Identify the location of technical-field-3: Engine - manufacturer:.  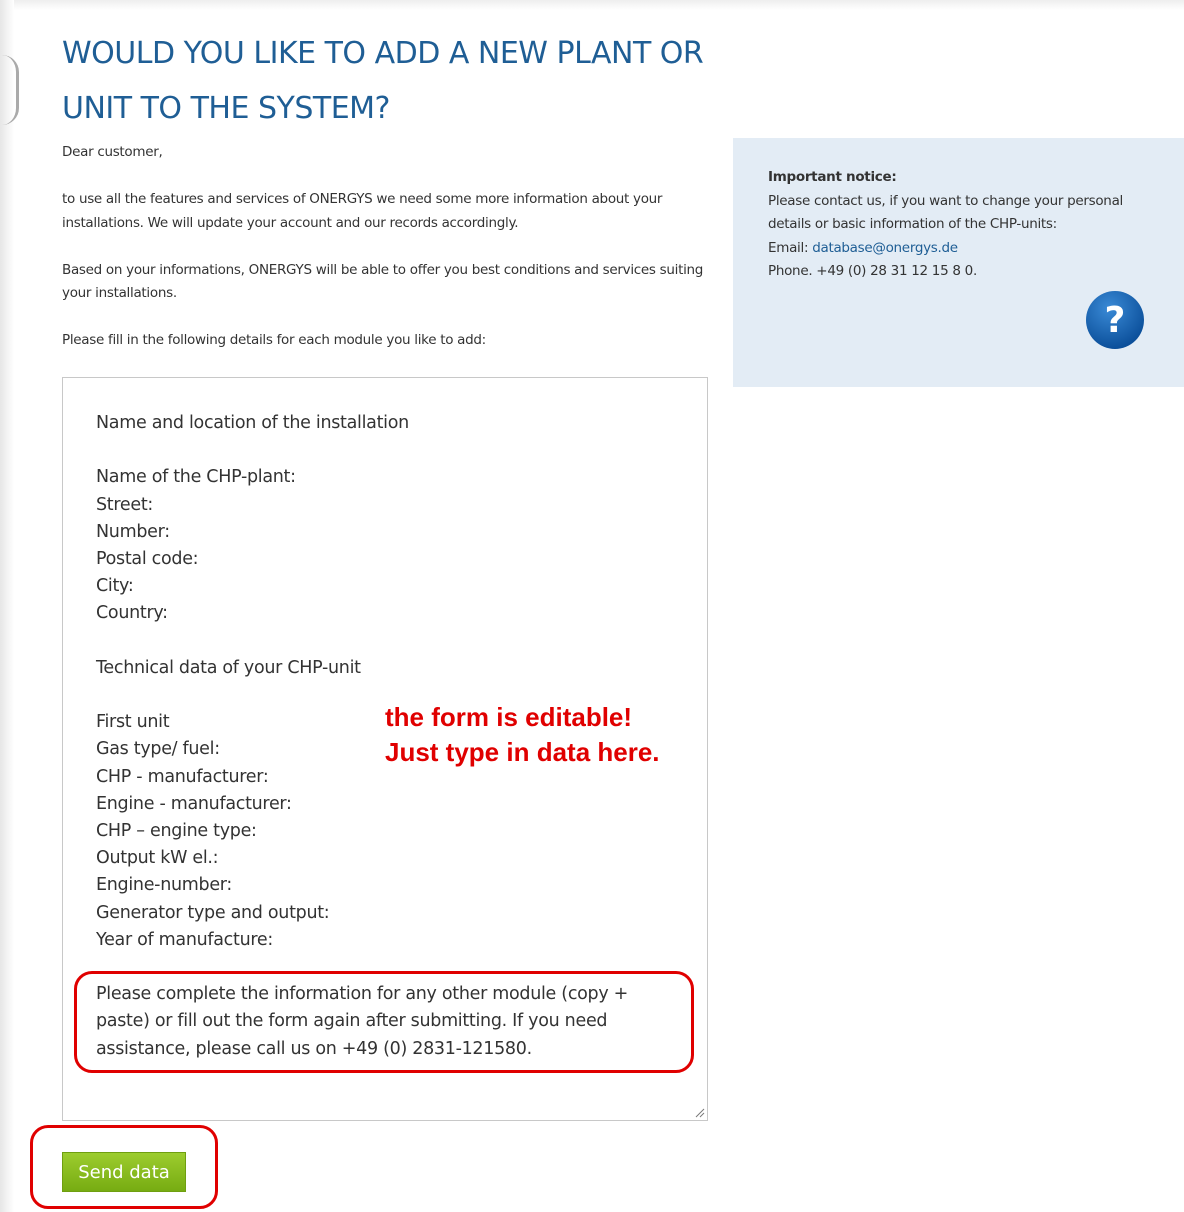
(194, 803).